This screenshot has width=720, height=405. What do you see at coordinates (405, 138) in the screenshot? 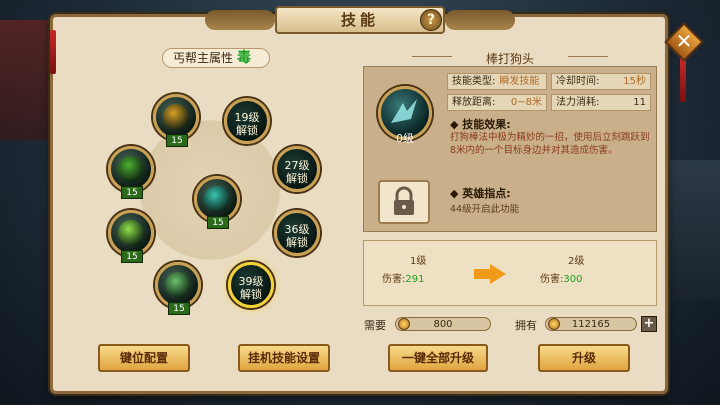
I see `current-level: 0级` at bounding box center [405, 138].